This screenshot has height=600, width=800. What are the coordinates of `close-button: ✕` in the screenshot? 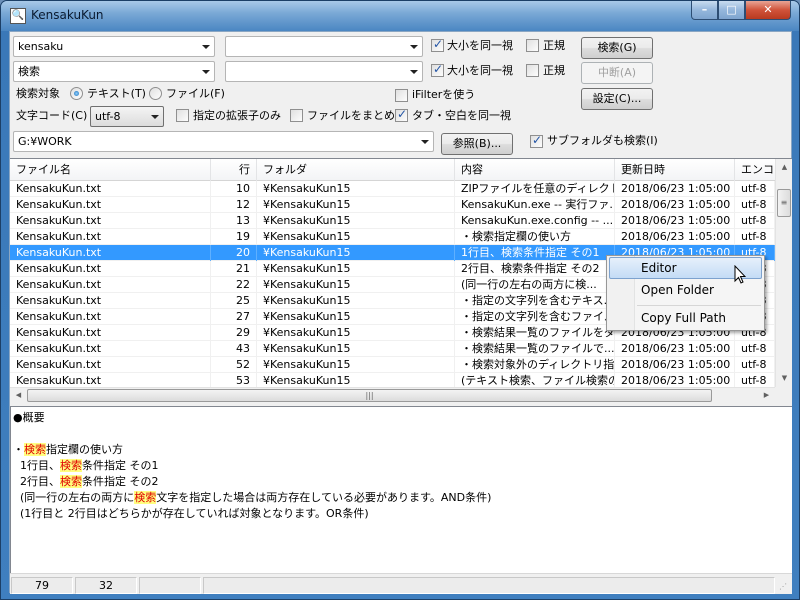 It's located at (768, 10).